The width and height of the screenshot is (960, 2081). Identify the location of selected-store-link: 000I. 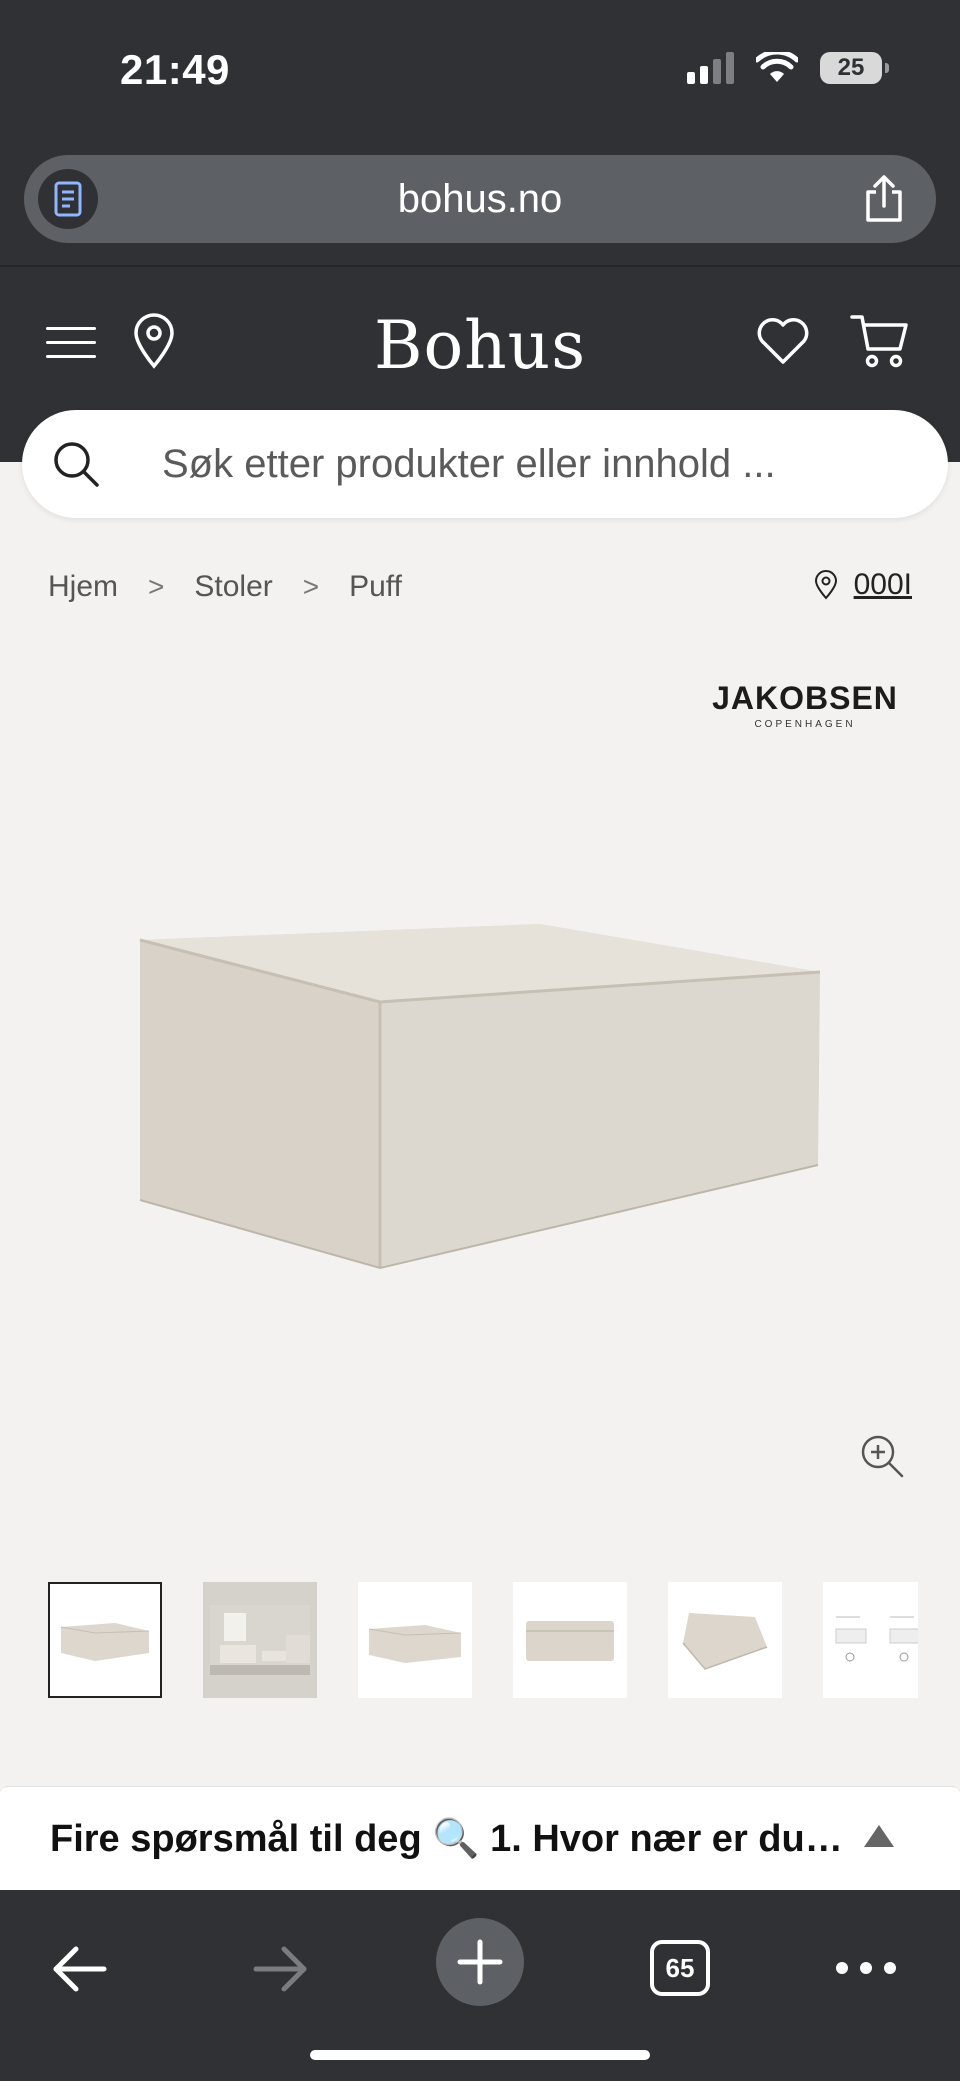
(863, 585).